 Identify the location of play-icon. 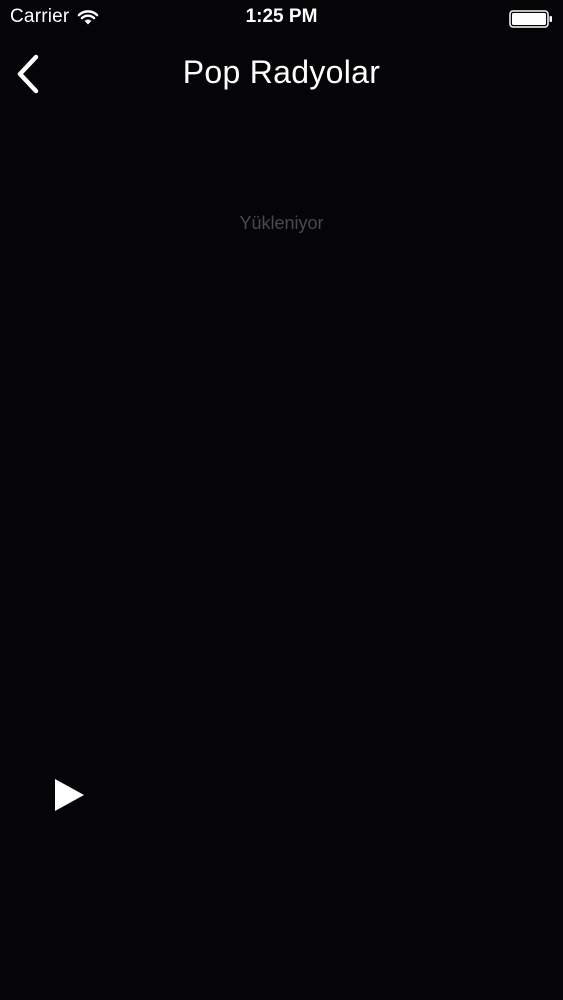
(69, 795).